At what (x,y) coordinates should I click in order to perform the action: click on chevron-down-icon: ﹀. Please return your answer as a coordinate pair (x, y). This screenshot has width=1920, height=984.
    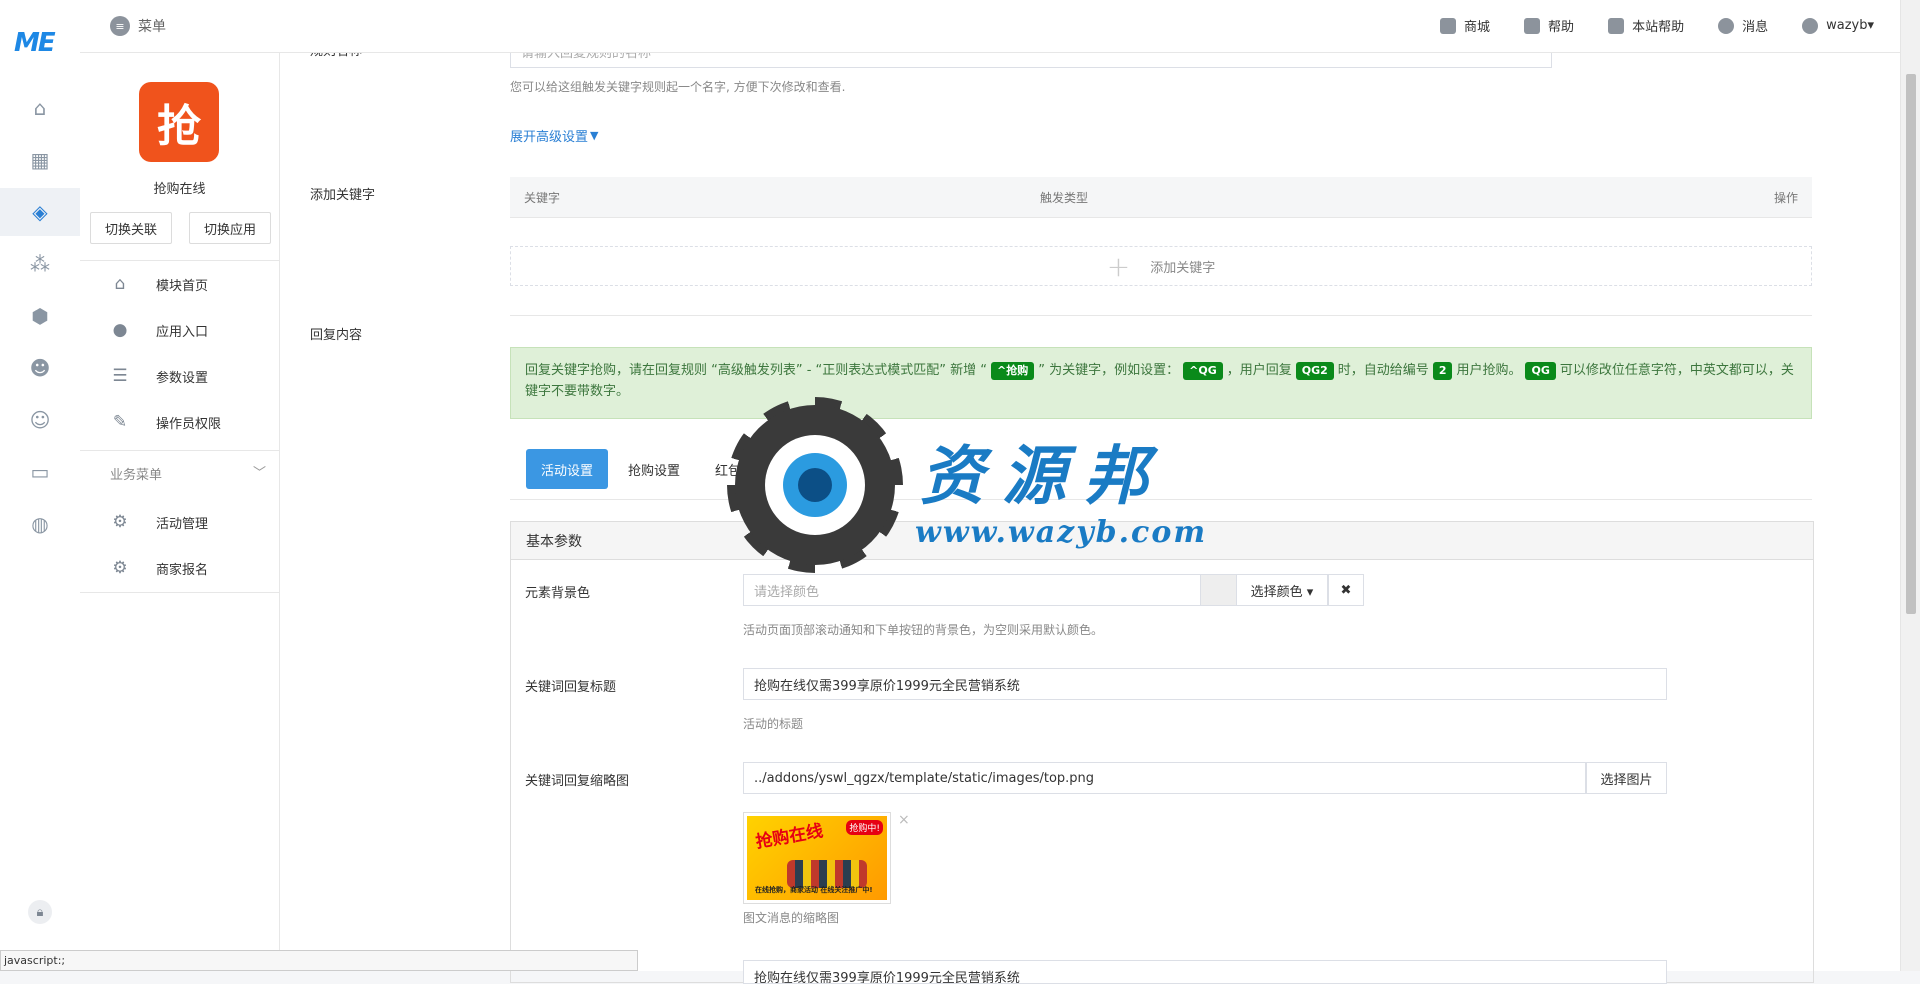
    Looking at the image, I should click on (259, 471).